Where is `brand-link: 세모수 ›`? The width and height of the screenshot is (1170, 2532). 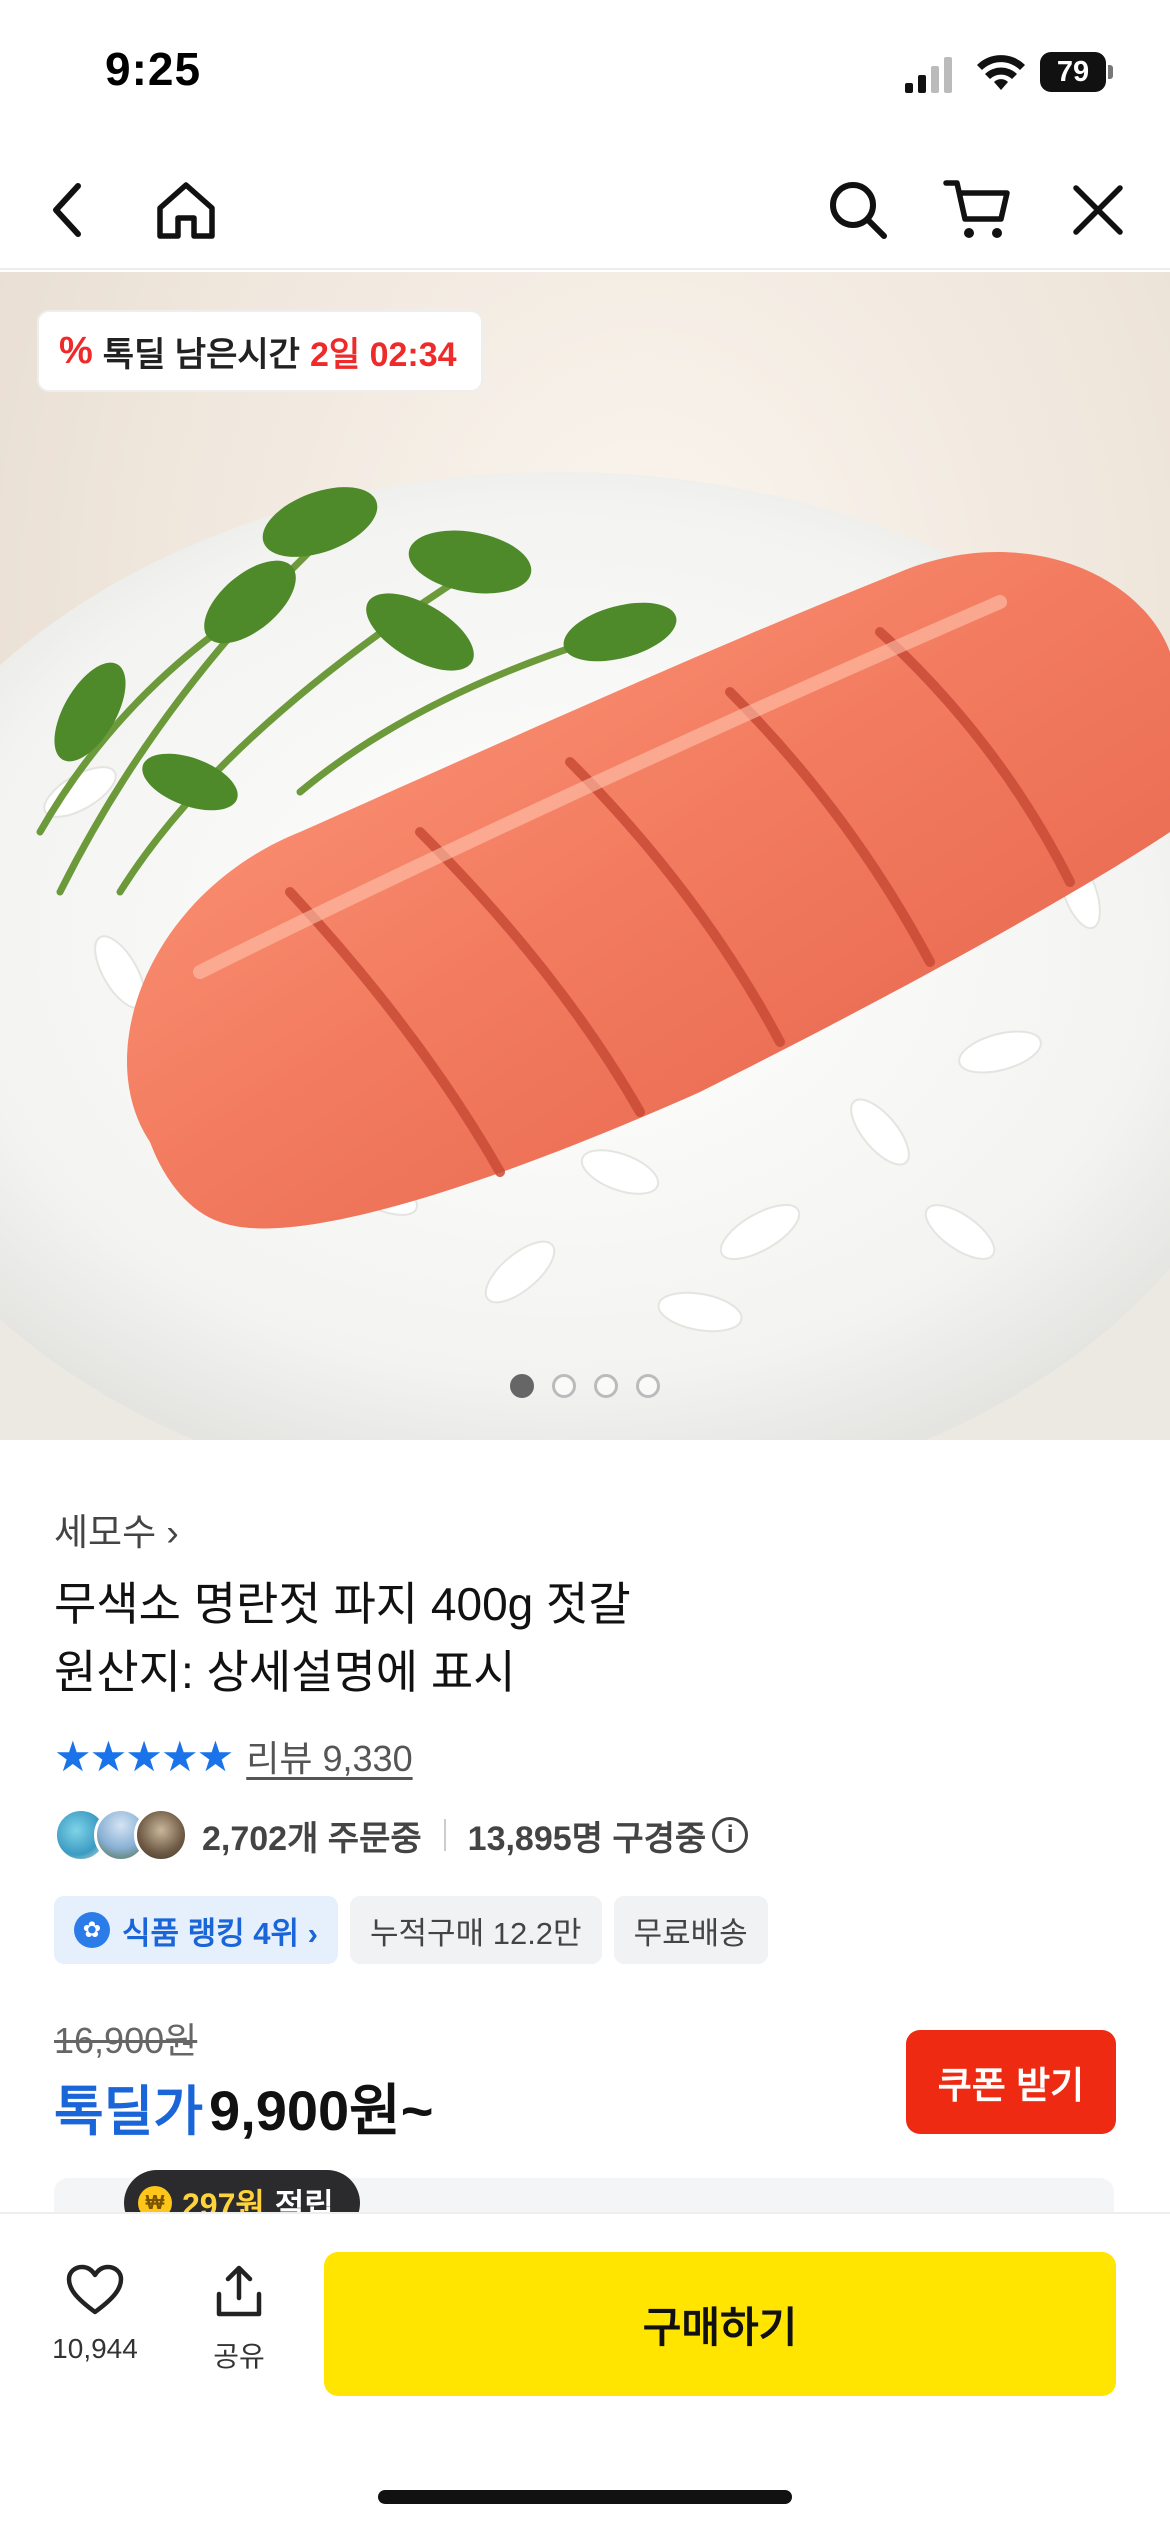 brand-link: 세모수 › is located at coordinates (116, 1529).